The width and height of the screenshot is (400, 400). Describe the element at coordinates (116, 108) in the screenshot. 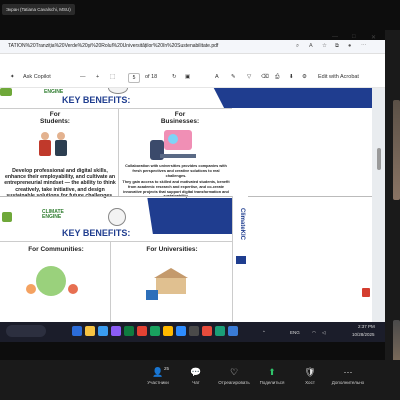

I see `row-divider` at that location.